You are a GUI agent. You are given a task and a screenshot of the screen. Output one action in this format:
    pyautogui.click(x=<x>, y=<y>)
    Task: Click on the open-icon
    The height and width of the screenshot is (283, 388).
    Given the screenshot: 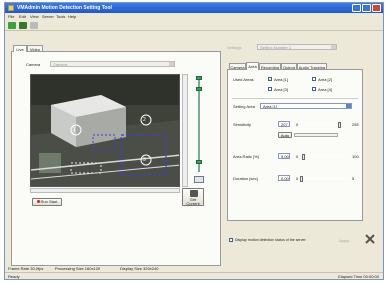 What is the action you would take?
    pyautogui.click(x=12, y=25)
    